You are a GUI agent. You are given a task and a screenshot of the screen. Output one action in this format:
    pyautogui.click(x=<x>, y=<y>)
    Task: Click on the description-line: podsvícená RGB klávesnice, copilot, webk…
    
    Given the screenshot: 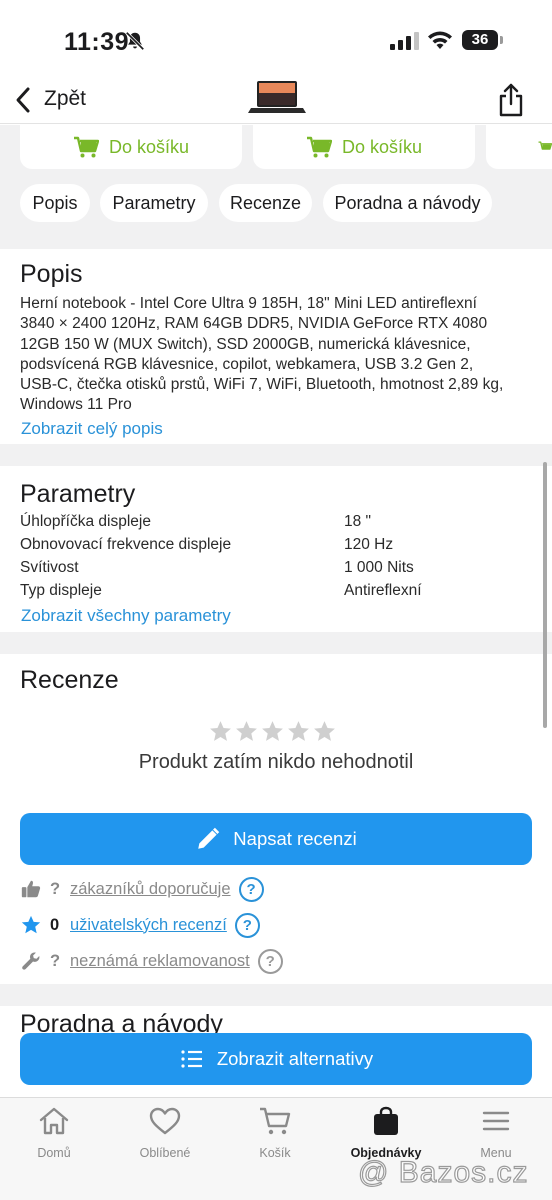 What is the action you would take?
    pyautogui.click(x=247, y=364)
    